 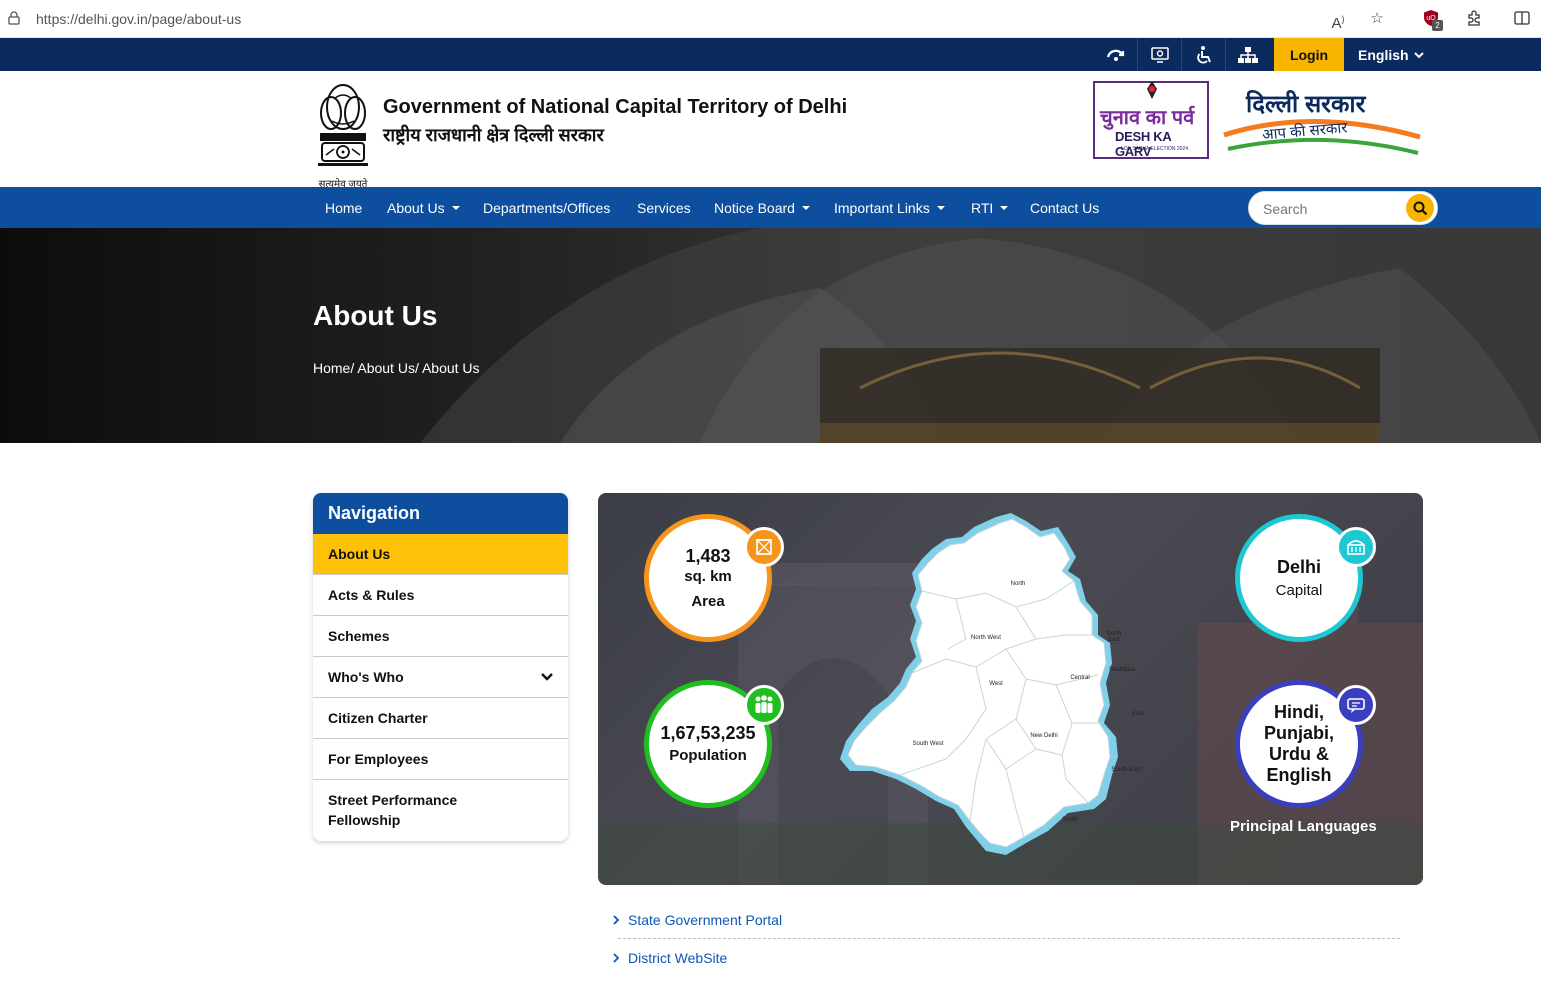 What do you see at coordinates (1064, 207) in the screenshot?
I see `nav-contact-us: Contact Us` at bounding box center [1064, 207].